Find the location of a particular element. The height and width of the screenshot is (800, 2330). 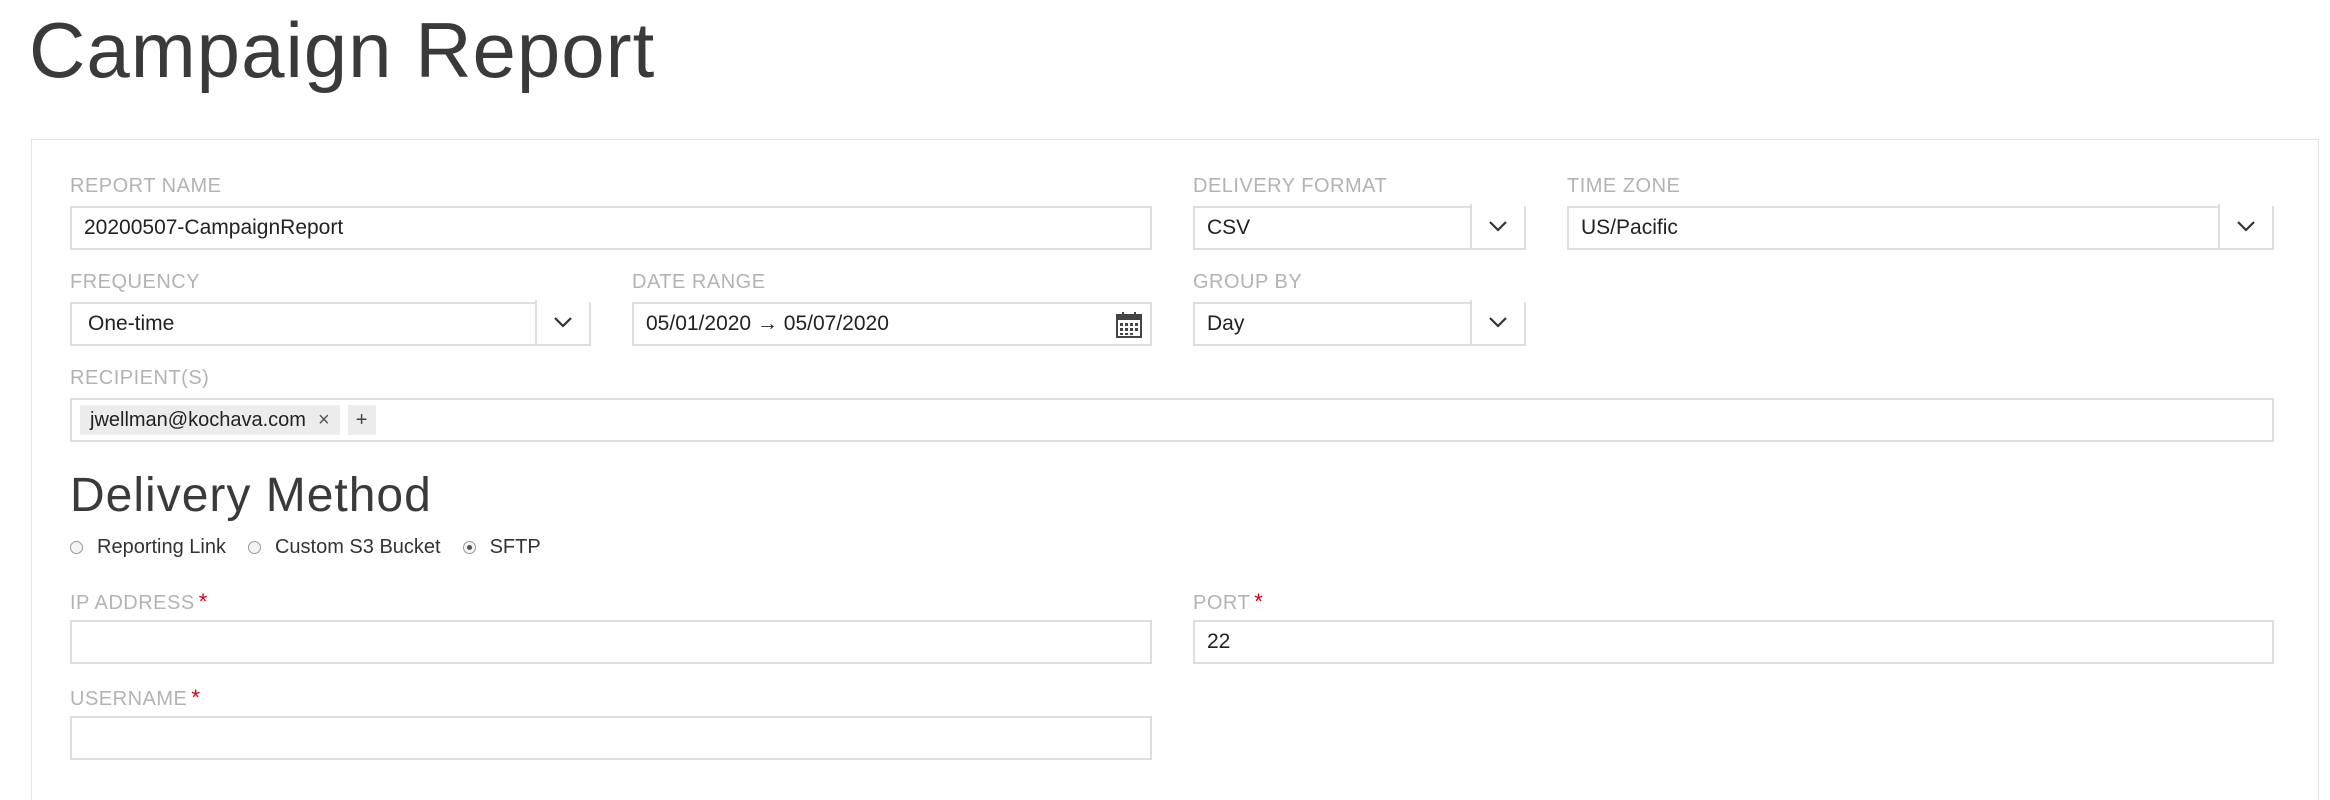

date-range-value: 05/01/2020 → 05/07/2020 is located at coordinates (767, 323).